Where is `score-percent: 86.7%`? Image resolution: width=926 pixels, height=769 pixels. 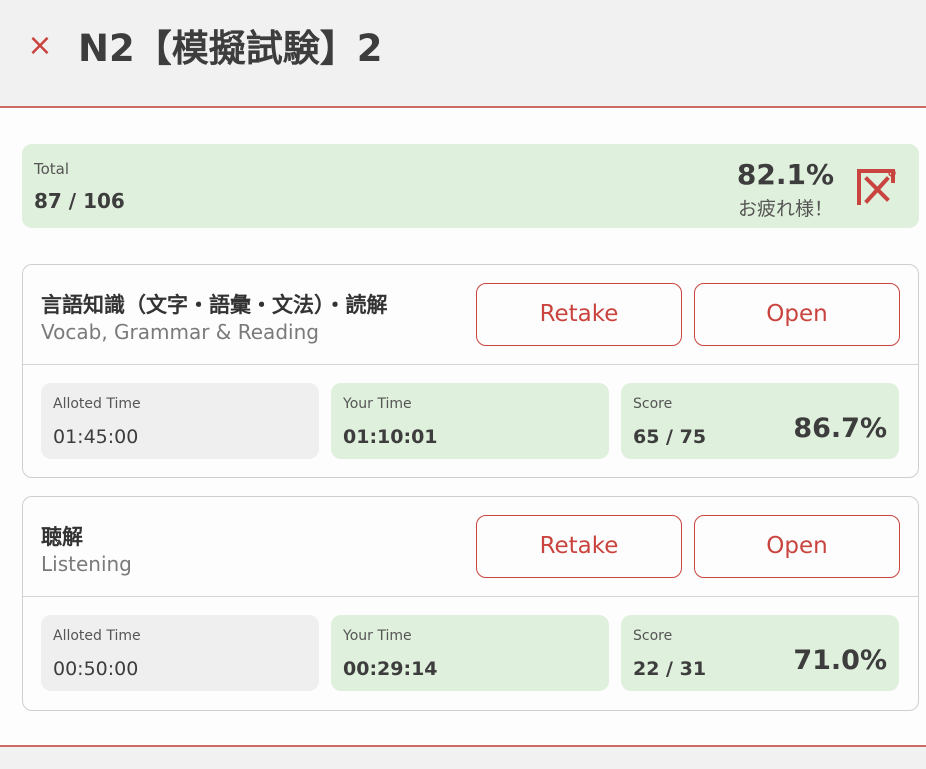 score-percent: 86.7% is located at coordinates (840, 428).